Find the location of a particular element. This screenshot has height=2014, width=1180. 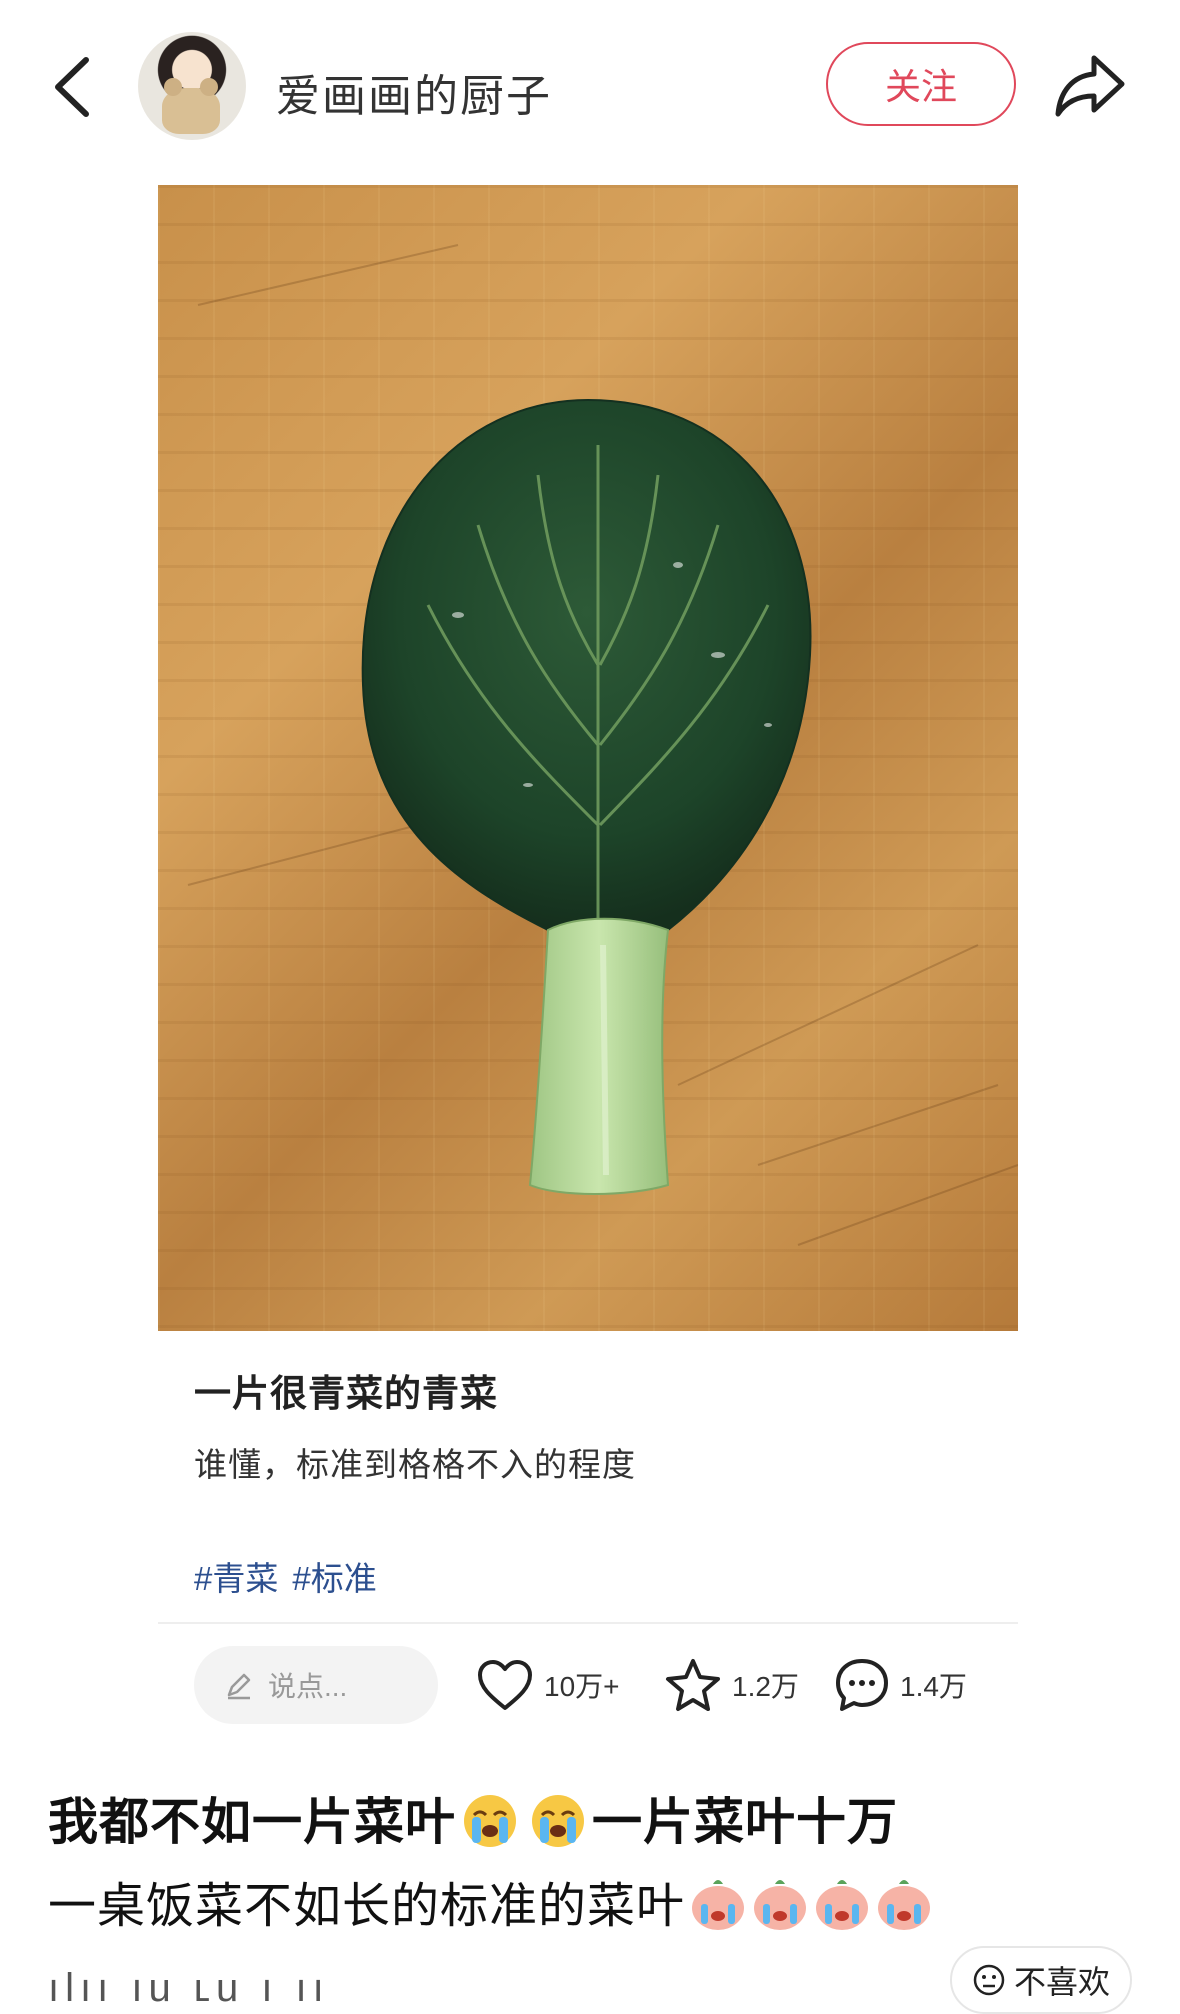

comment-button: 1.4万 is located at coordinates (900, 1685).